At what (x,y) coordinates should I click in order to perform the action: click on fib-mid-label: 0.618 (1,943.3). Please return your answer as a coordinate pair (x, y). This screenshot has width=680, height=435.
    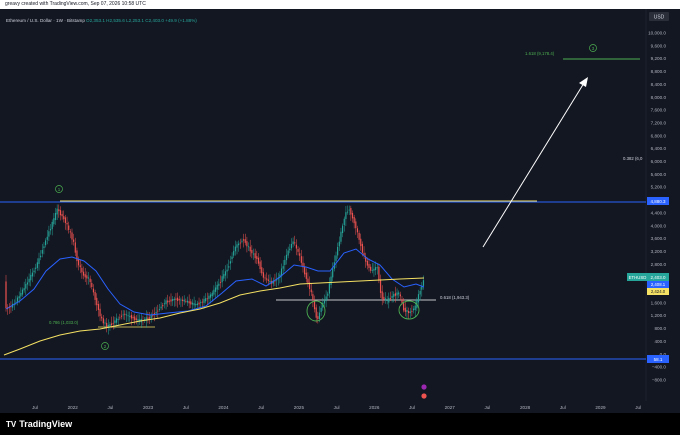
    Looking at the image, I should click on (455, 297).